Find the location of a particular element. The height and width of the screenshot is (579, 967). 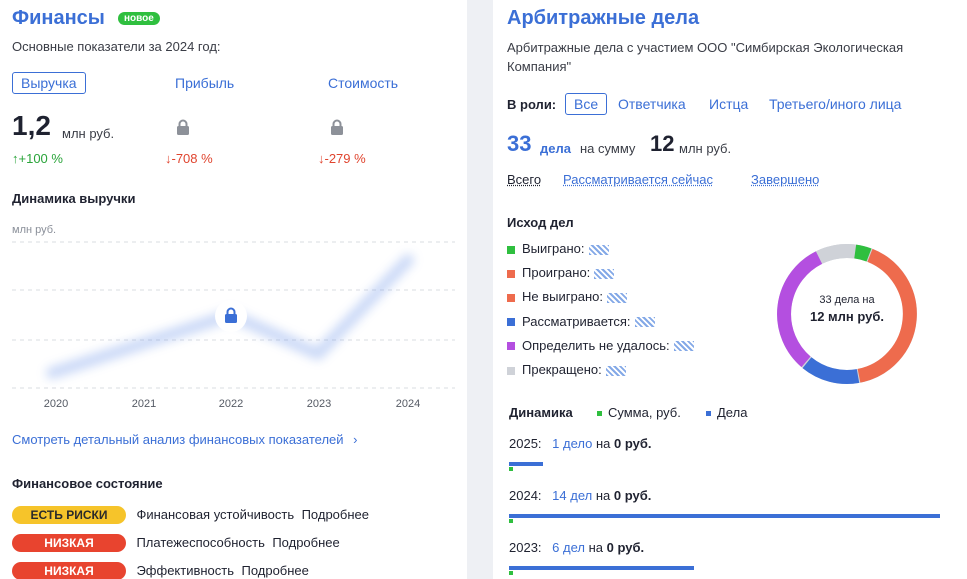

legend-sum: Сумма, руб. is located at coordinates (639, 412).